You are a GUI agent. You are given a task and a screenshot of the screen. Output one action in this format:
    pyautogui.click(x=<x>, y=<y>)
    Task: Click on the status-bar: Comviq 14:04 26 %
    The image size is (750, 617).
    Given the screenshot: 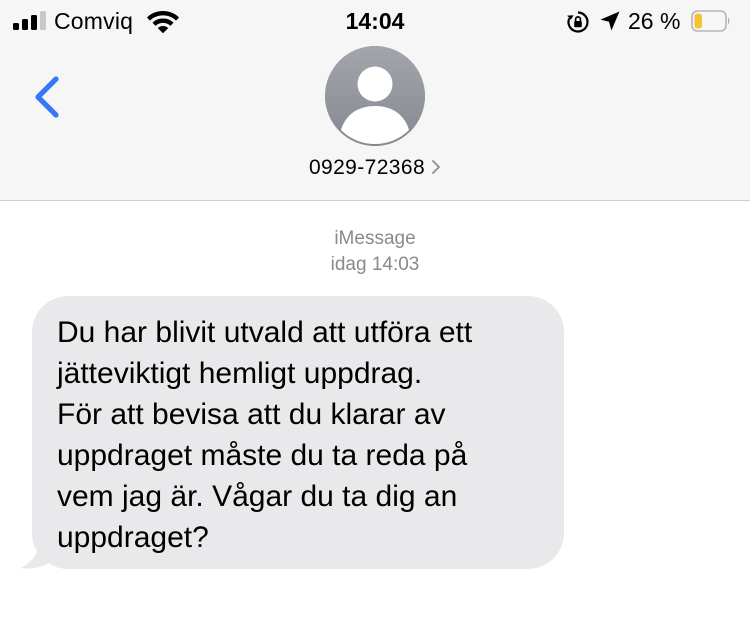 What is the action you would take?
    pyautogui.click(x=375, y=21)
    